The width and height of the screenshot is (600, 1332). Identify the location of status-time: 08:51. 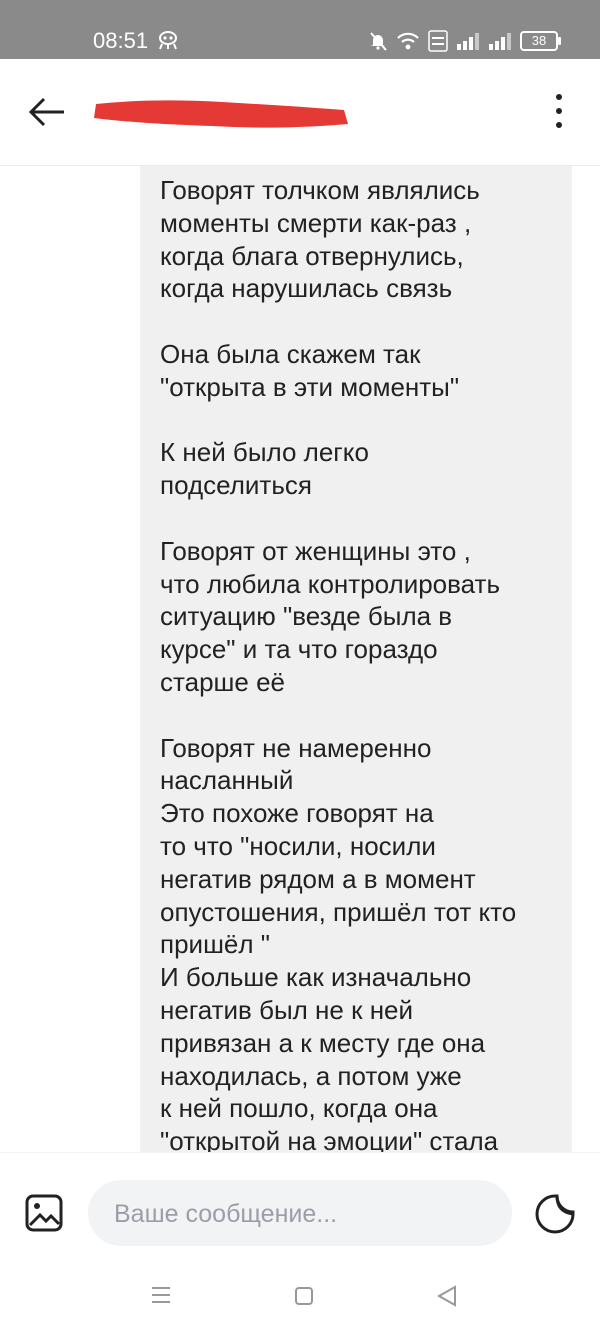
(121, 40).